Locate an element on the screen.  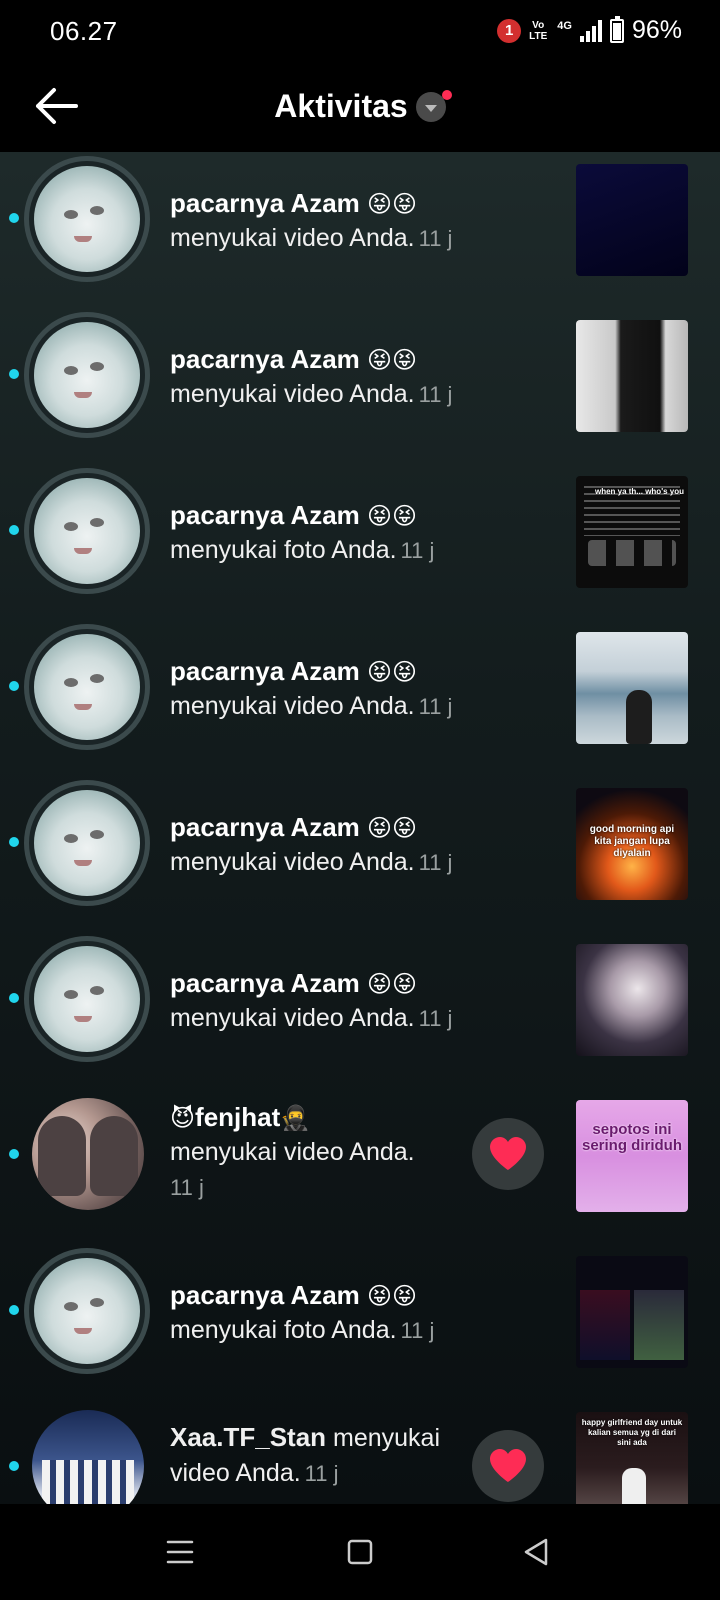
username-emoji: 🥷 is located at coordinates (295, 1118).